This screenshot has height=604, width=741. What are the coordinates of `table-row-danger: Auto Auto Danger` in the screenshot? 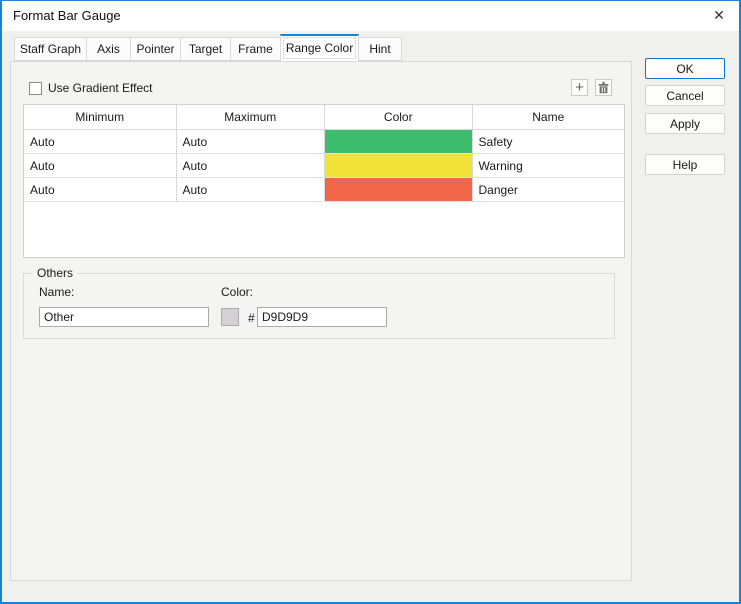 It's located at (324, 190).